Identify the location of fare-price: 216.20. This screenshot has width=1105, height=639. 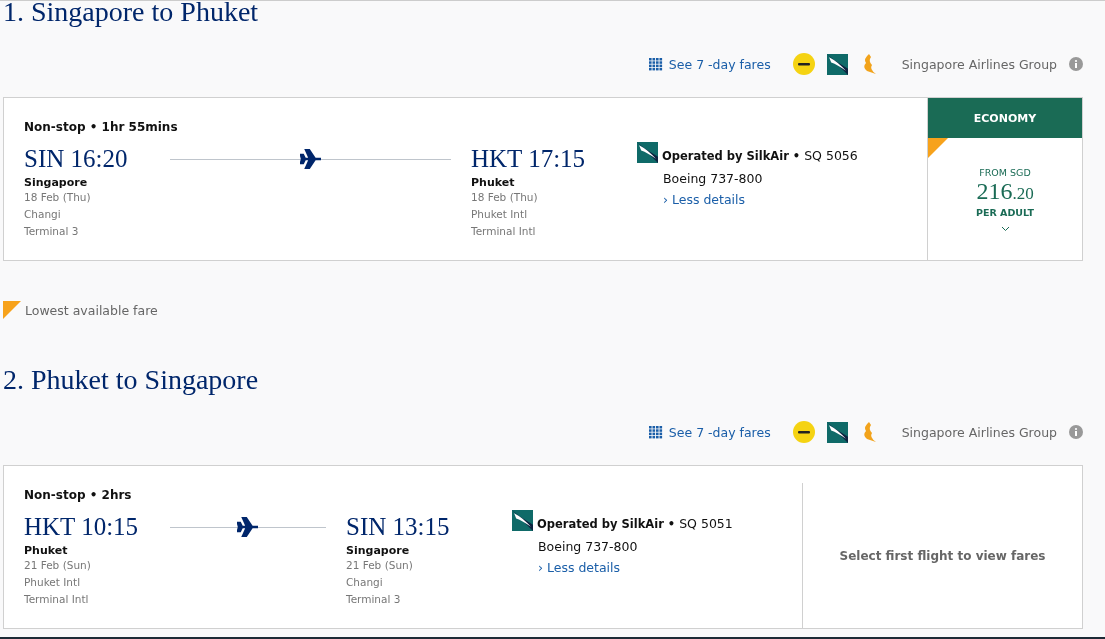
(1005, 192).